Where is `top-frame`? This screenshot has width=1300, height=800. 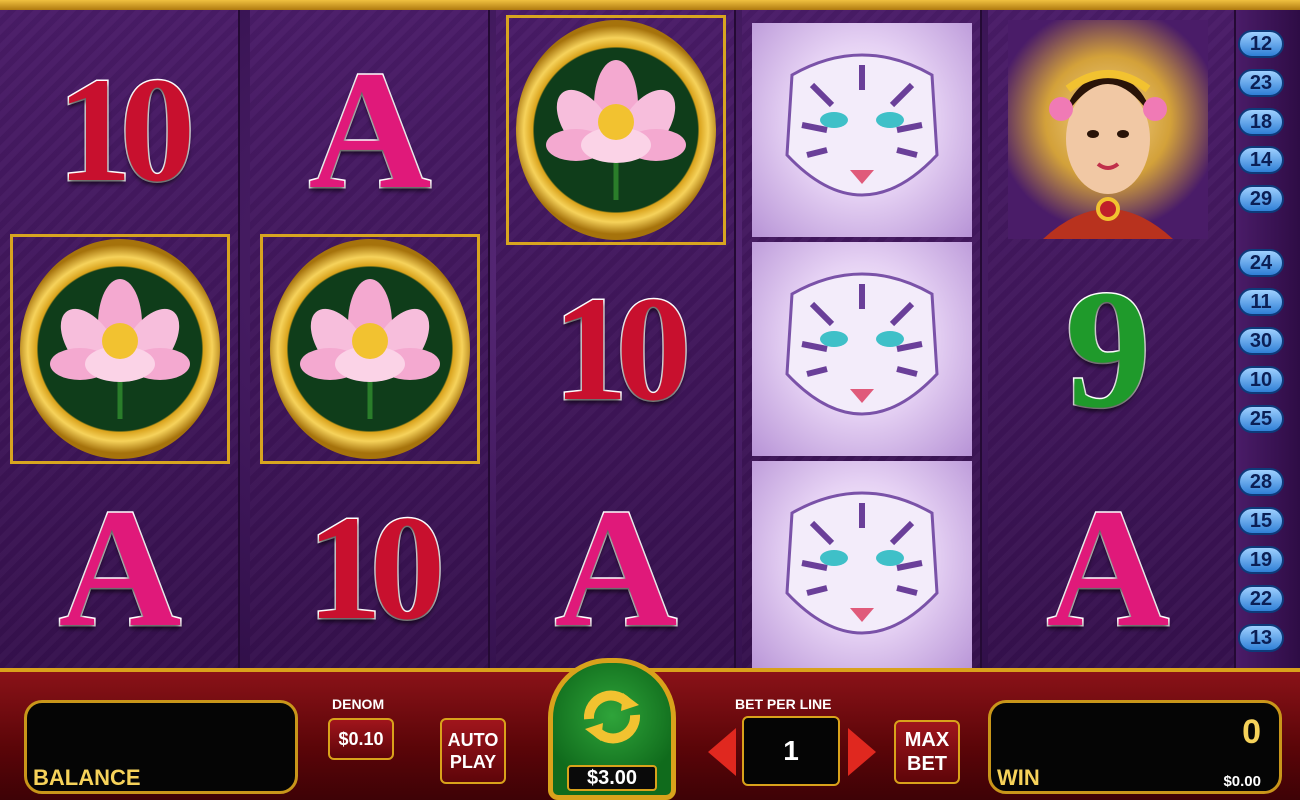
top-frame is located at coordinates (650, 5).